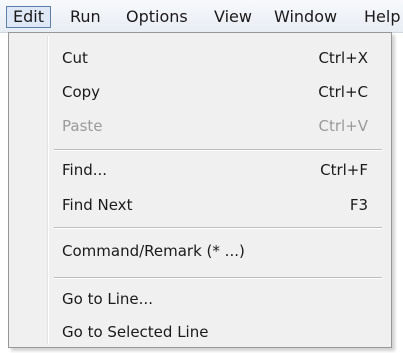  Describe the element at coordinates (97, 205) in the screenshot. I see `menu-item-label: Find Next` at that location.